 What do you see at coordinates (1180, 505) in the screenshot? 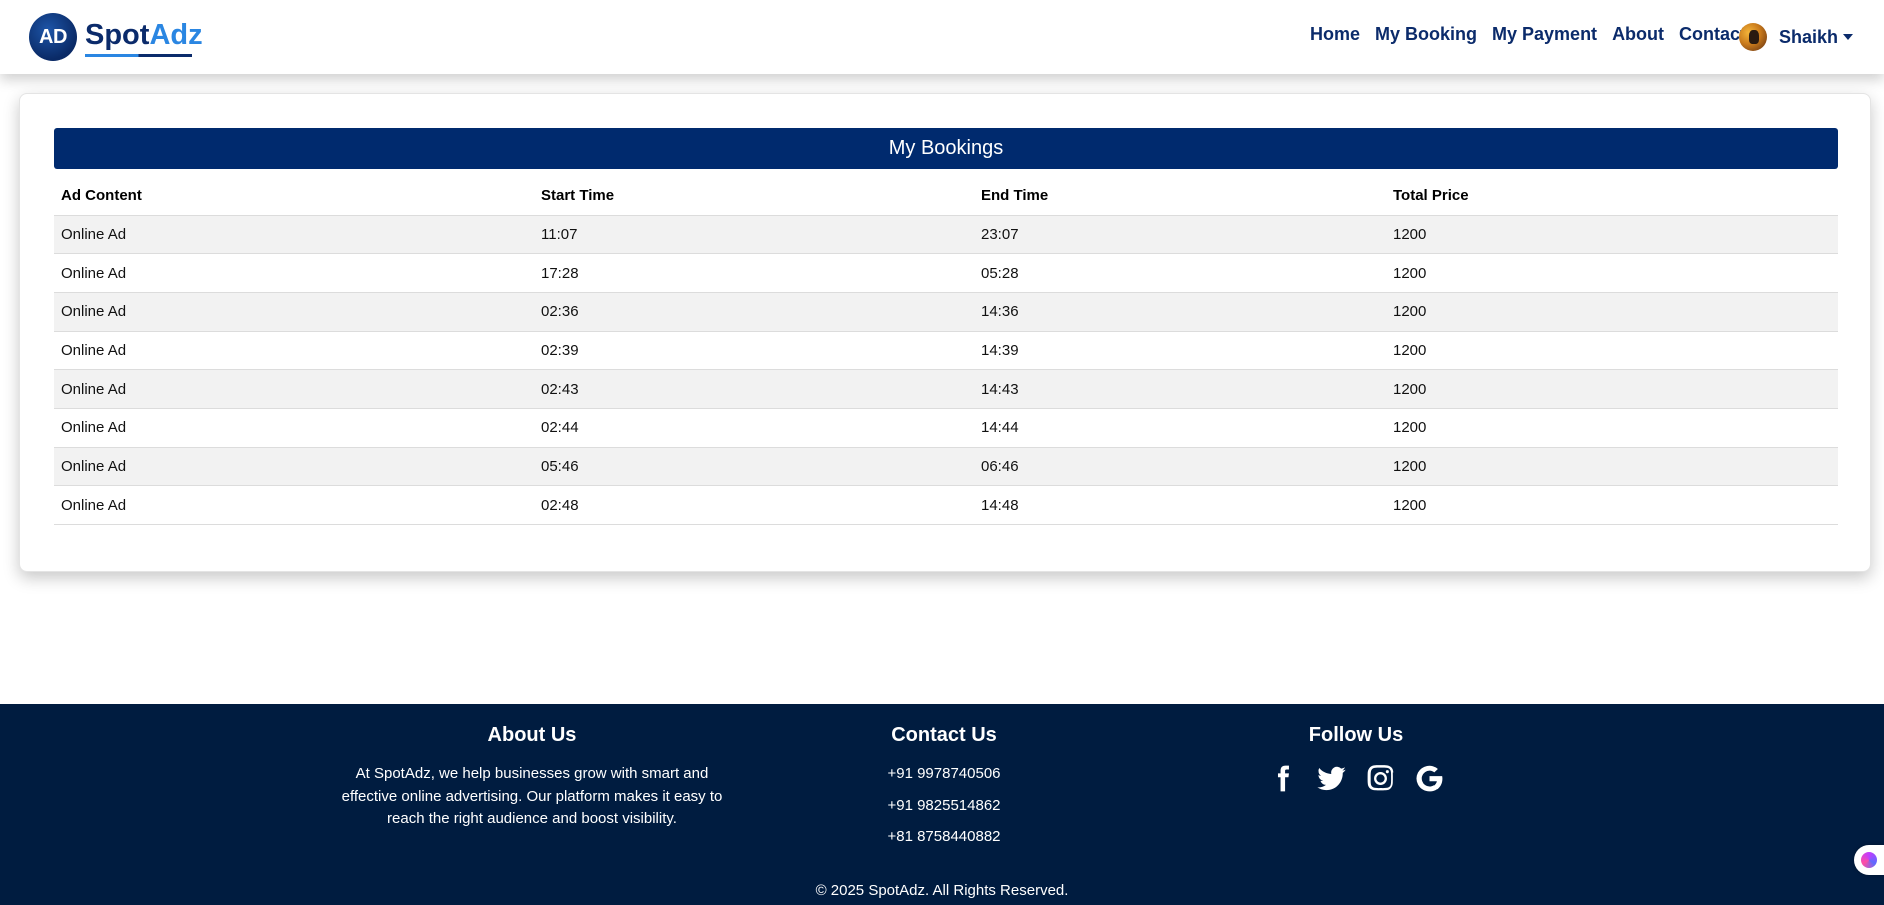
I see `cell-end-time: 14:48` at bounding box center [1180, 505].